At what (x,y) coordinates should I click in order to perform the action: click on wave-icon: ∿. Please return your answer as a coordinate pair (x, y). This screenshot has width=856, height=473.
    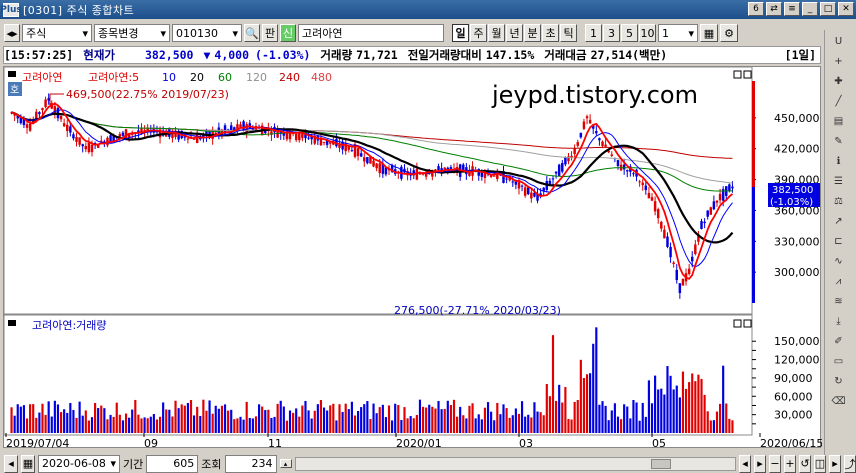
    Looking at the image, I should click on (839, 261).